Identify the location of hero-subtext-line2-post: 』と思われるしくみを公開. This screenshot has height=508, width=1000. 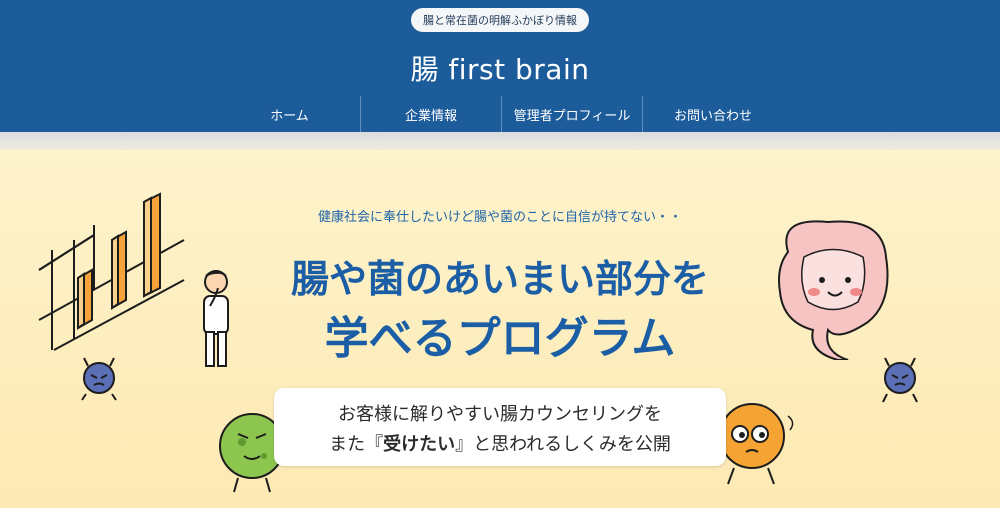
(563, 444).